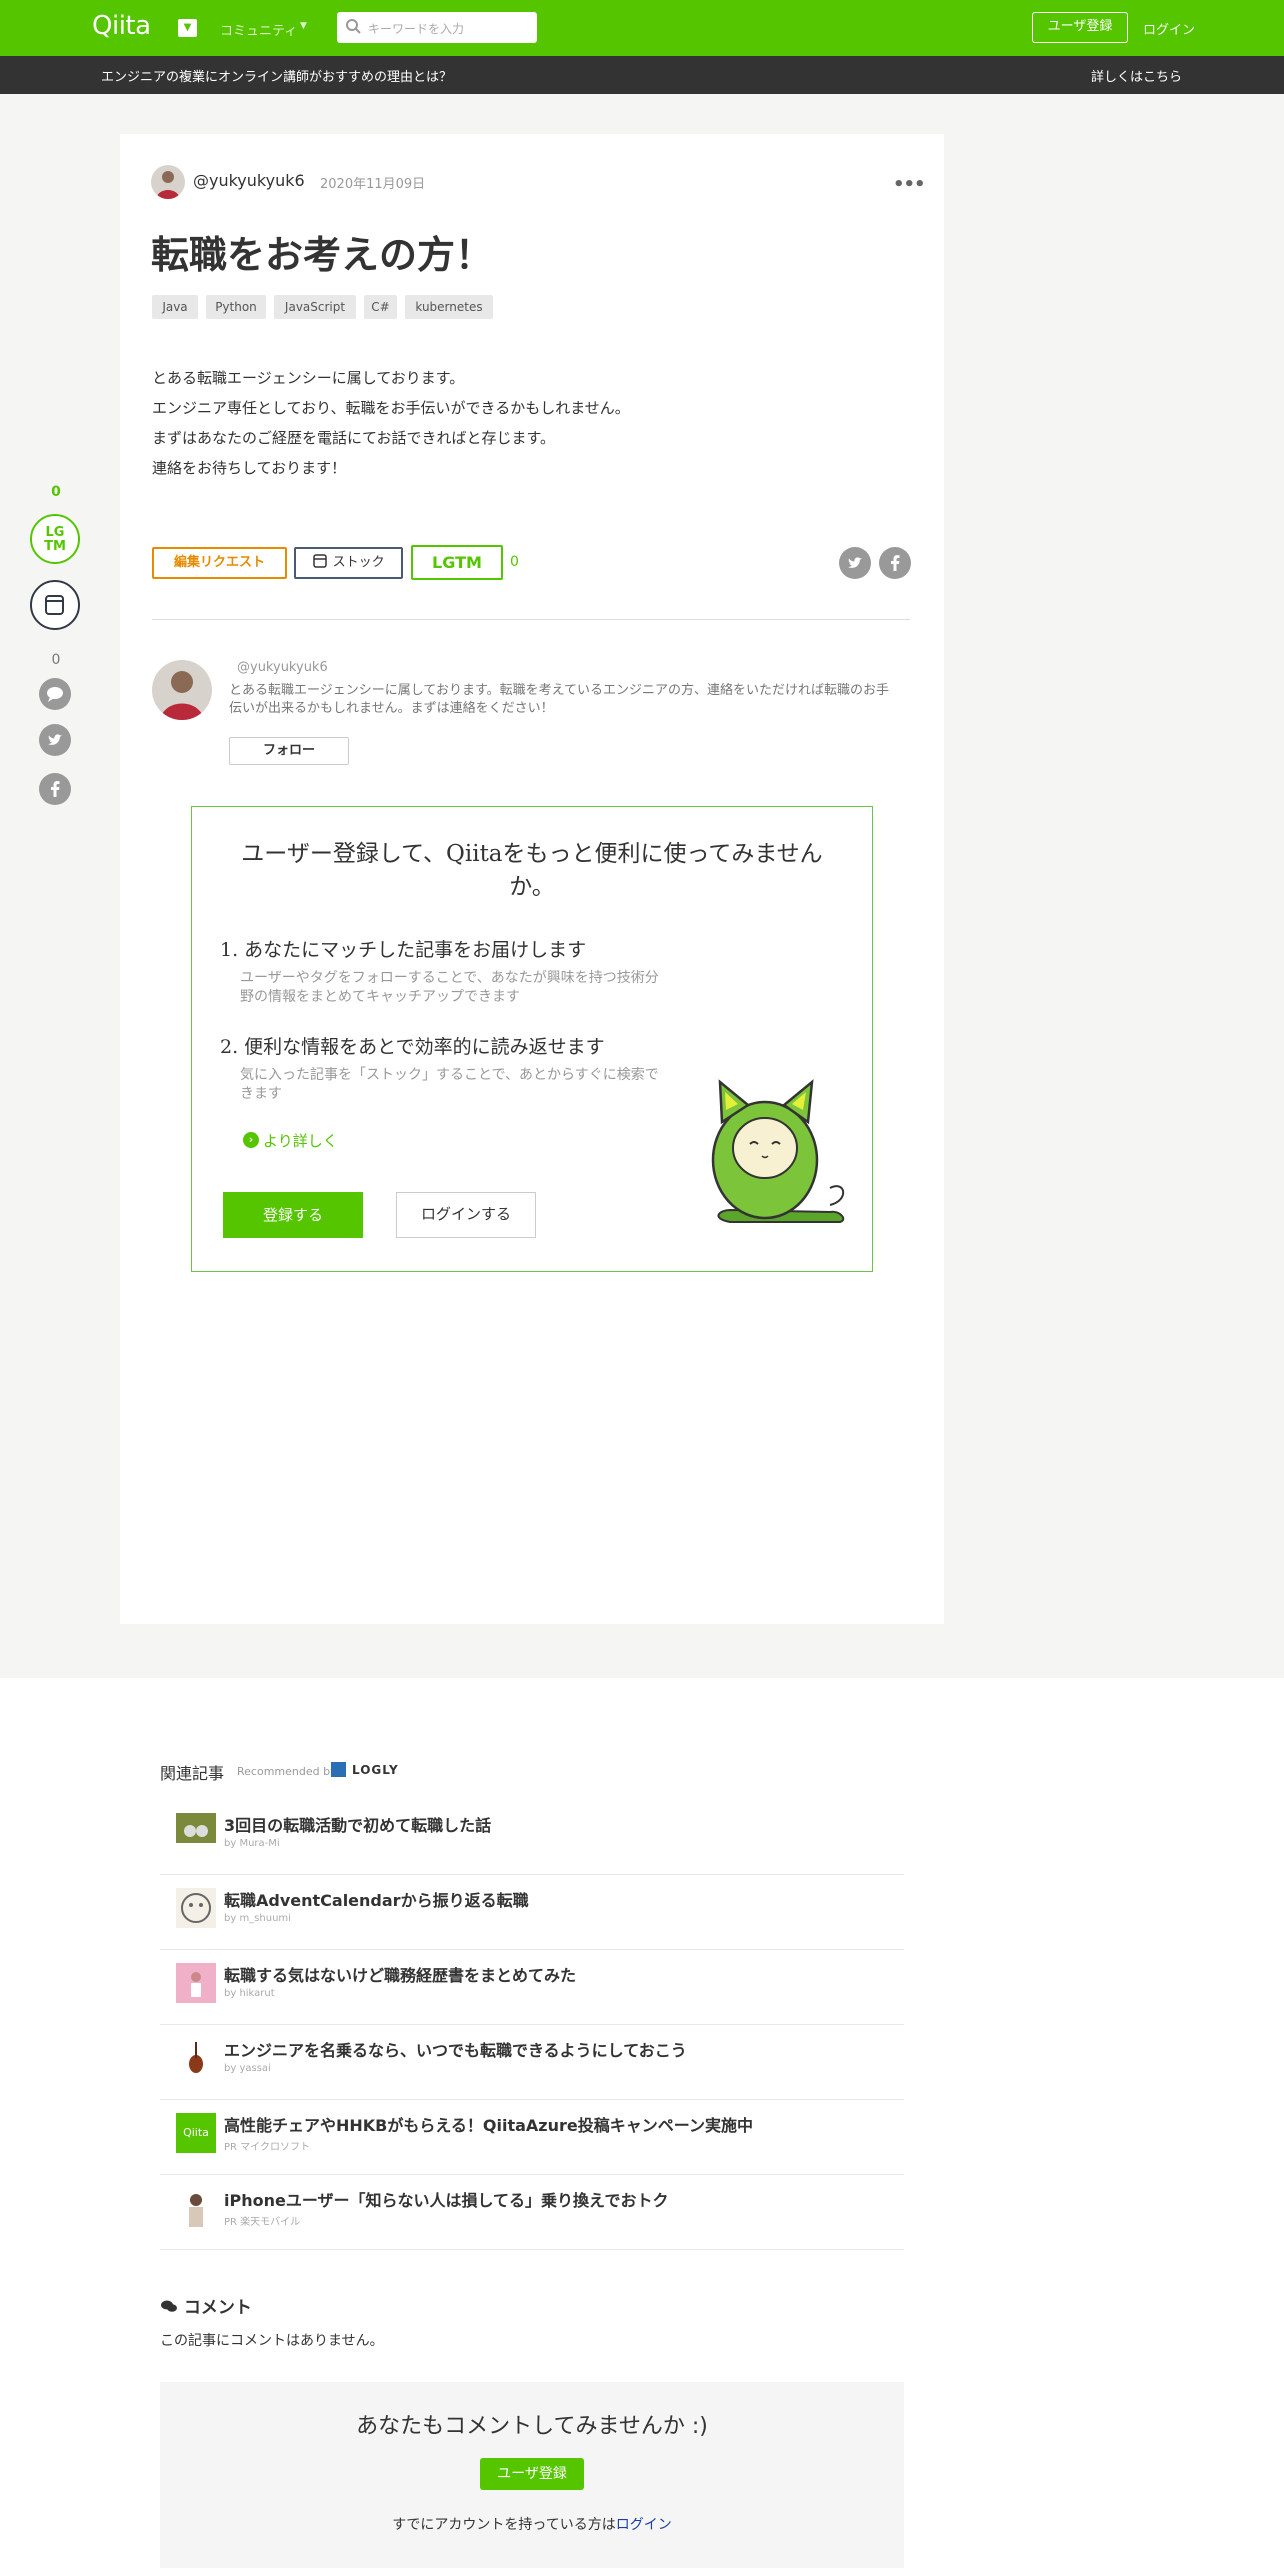 This screenshot has height=2568, width=1284. I want to click on feature-title: 1. あなたにマッチした記事をお届けします, so click(403, 950).